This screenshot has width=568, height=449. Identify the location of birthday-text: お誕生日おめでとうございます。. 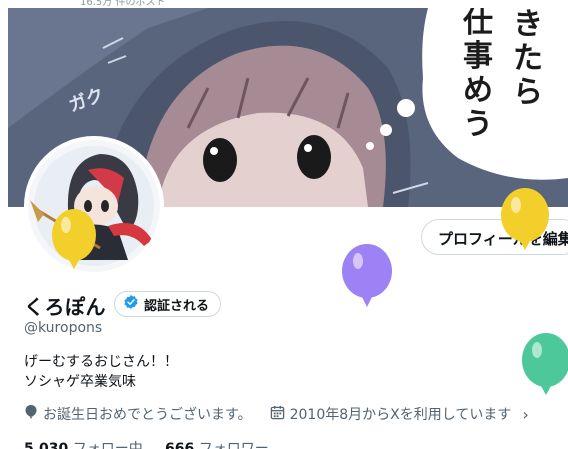
(147, 415).